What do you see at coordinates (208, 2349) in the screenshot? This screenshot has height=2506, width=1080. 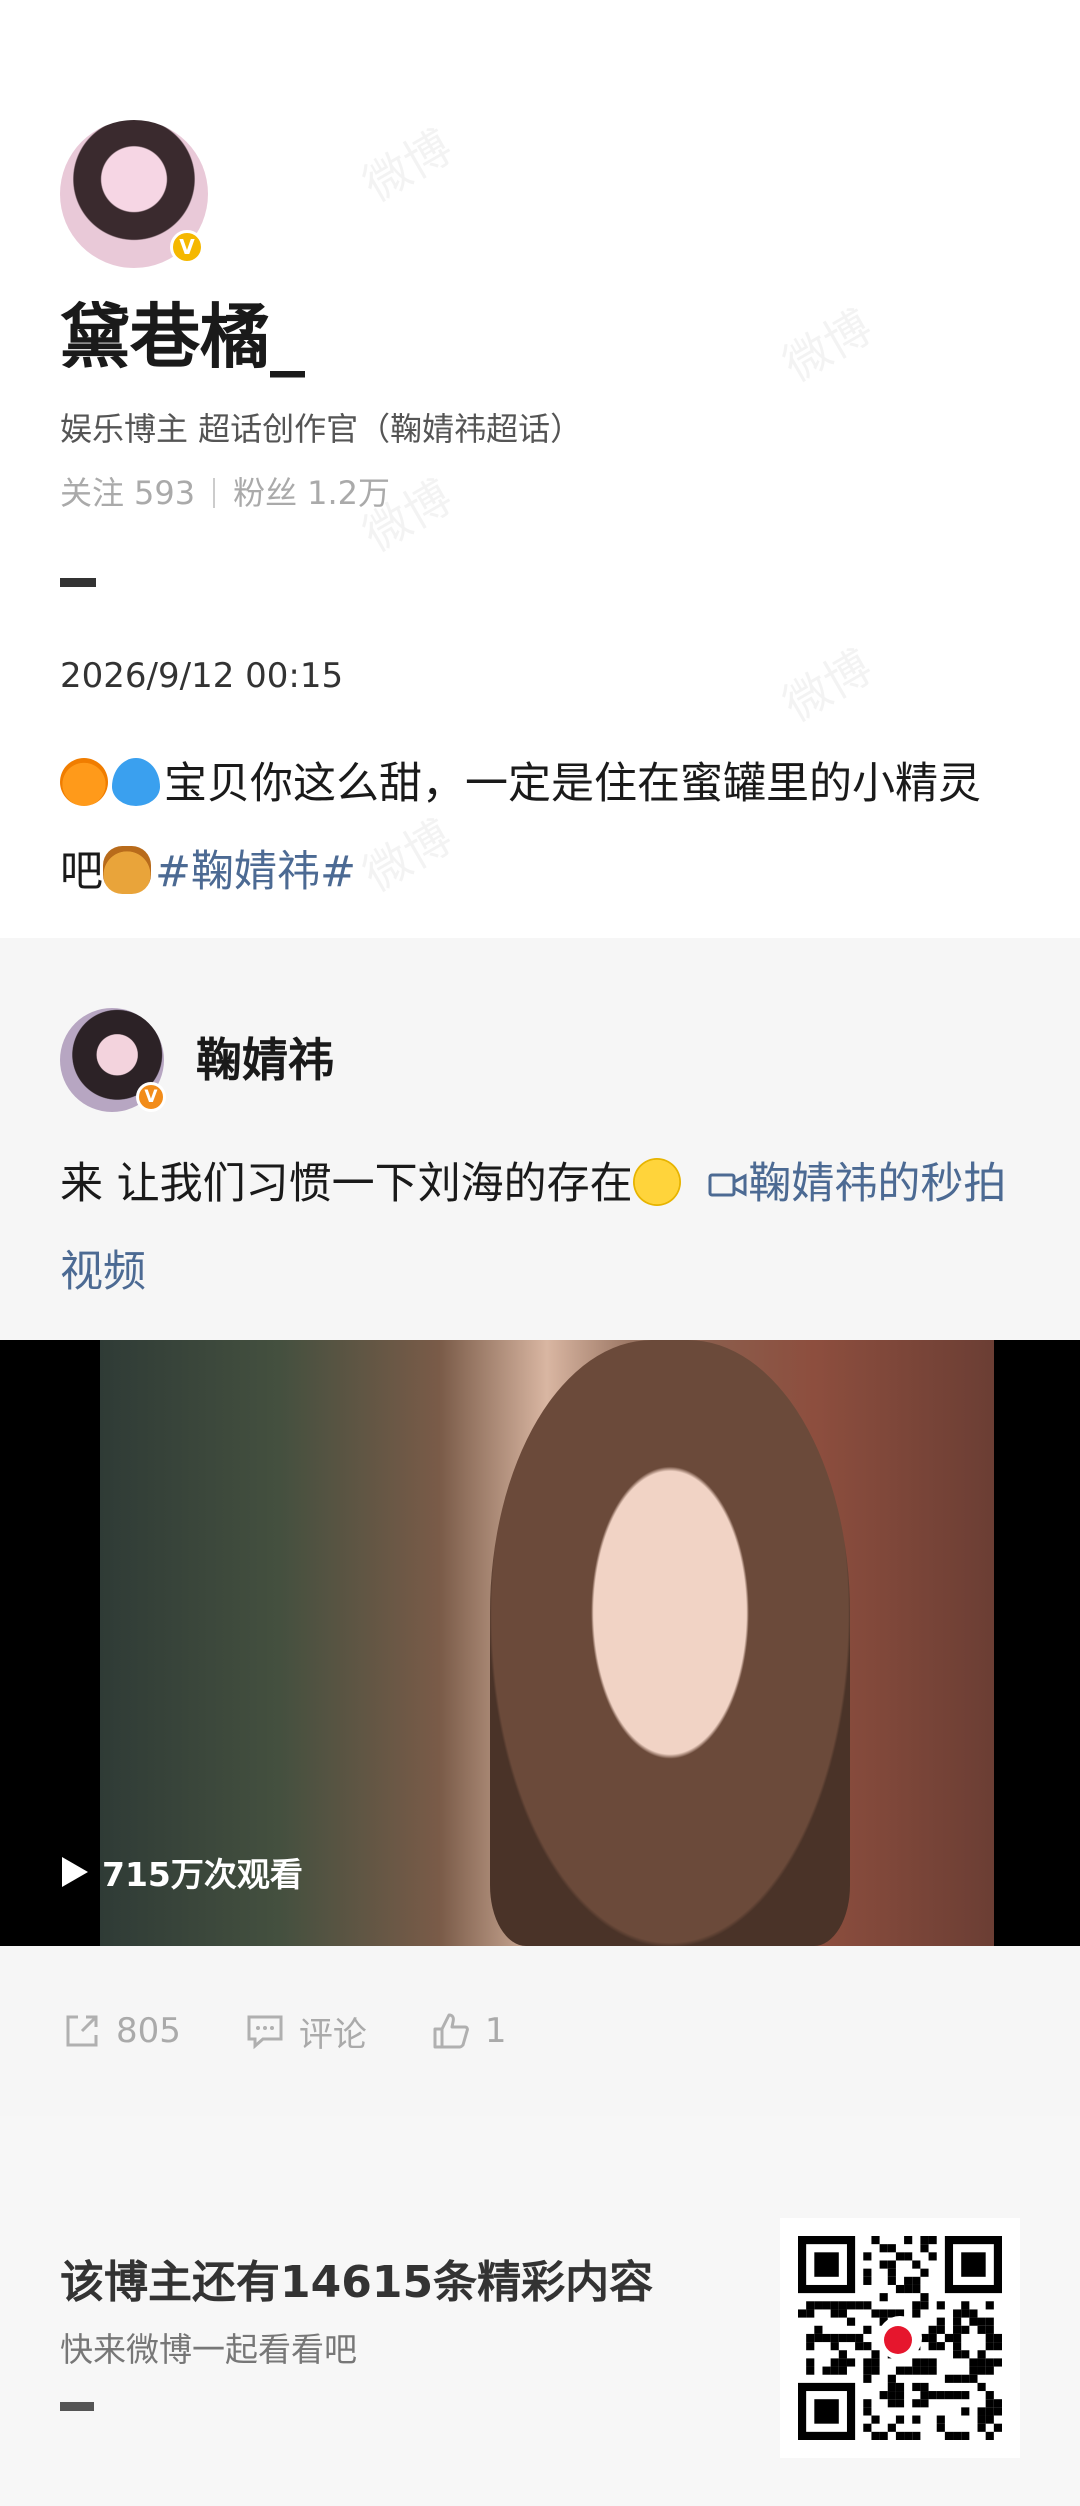 I see `footer-subtitle: 快来微博一起看看吧` at bounding box center [208, 2349].